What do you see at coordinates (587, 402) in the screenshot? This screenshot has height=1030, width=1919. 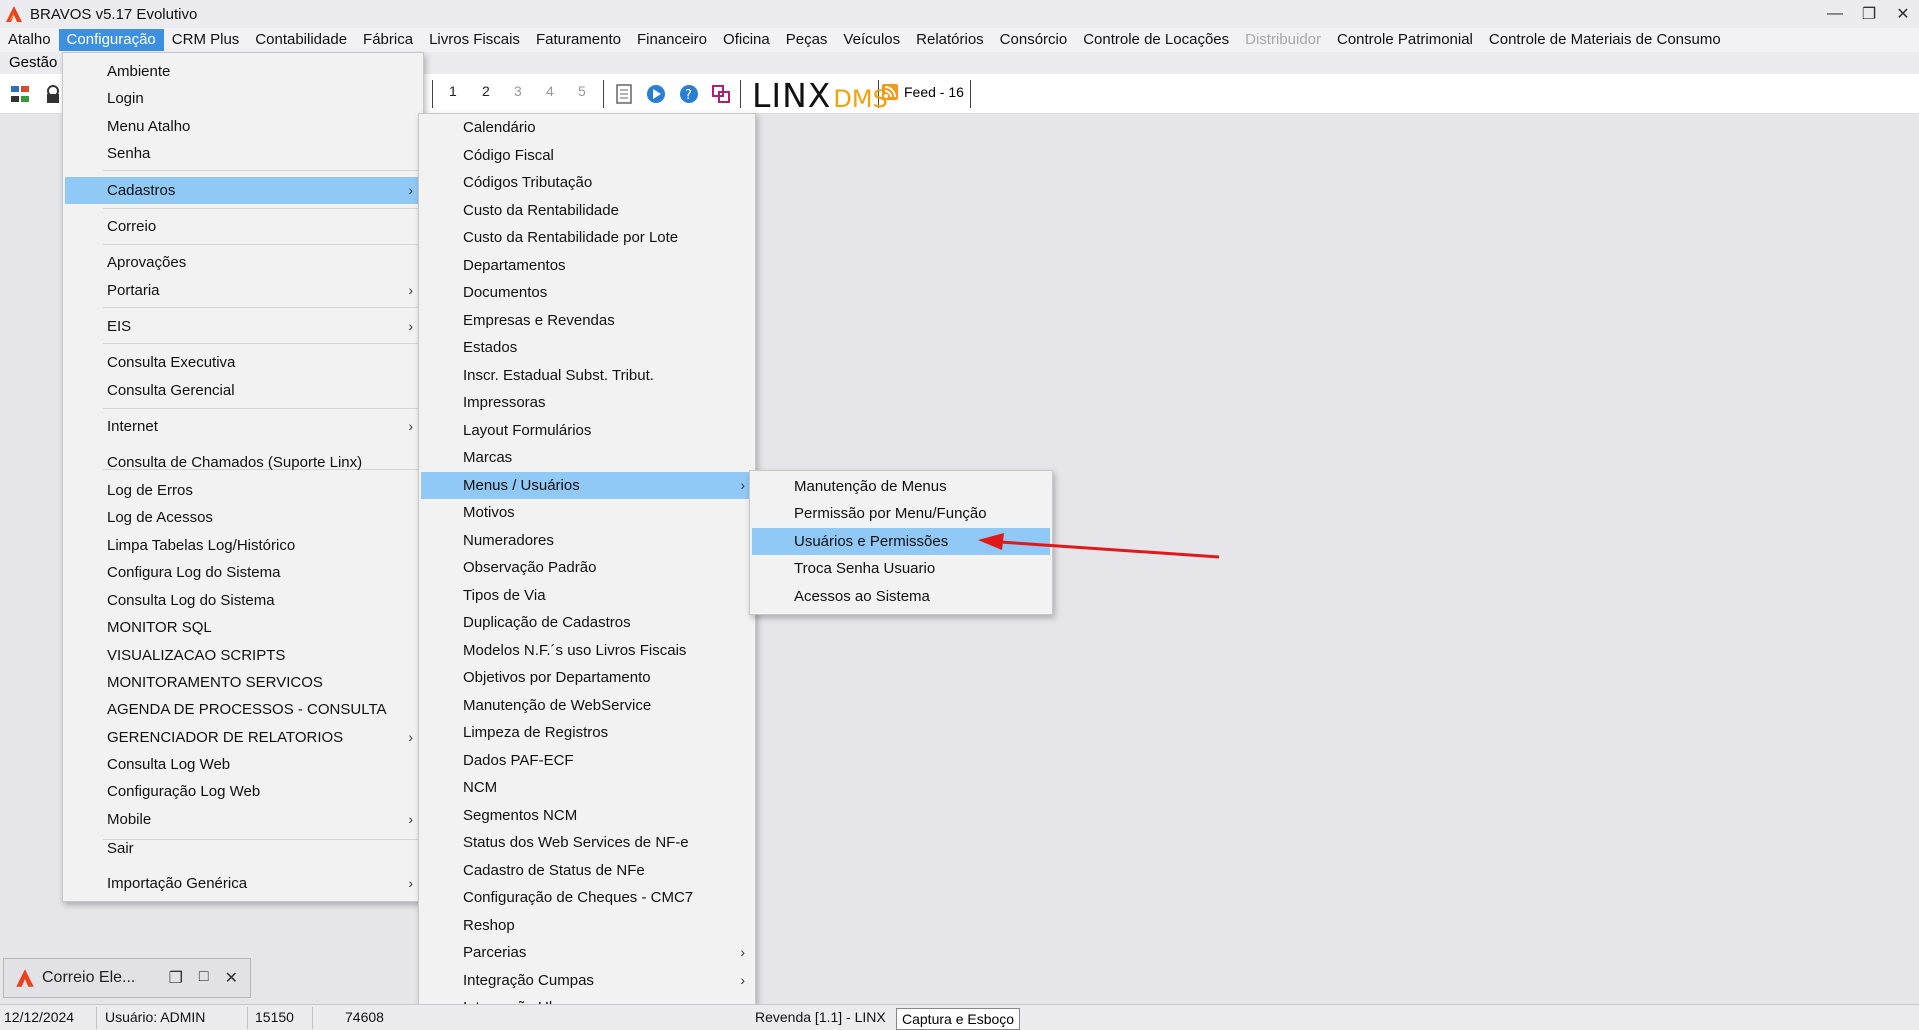 I see `cadastros-item-impressoras: Impressoras` at bounding box center [587, 402].